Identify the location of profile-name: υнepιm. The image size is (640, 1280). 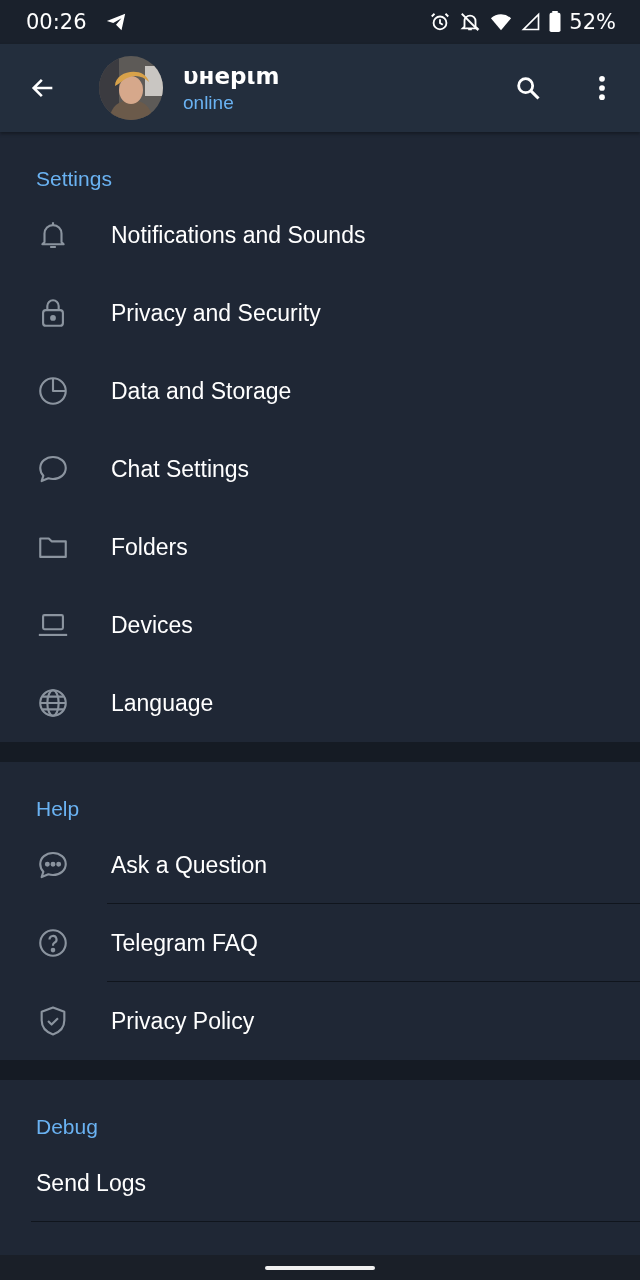
(231, 75).